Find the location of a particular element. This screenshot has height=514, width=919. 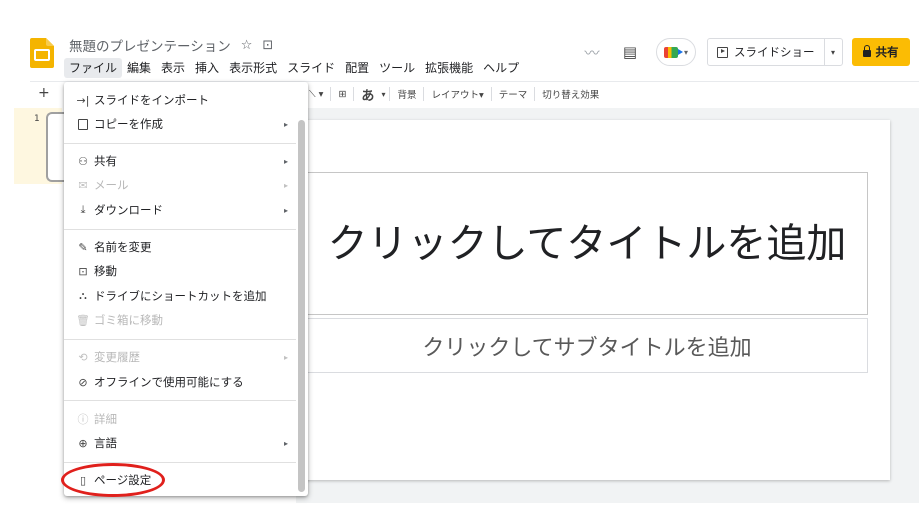

menu-arrange: 配置 is located at coordinates (357, 68).